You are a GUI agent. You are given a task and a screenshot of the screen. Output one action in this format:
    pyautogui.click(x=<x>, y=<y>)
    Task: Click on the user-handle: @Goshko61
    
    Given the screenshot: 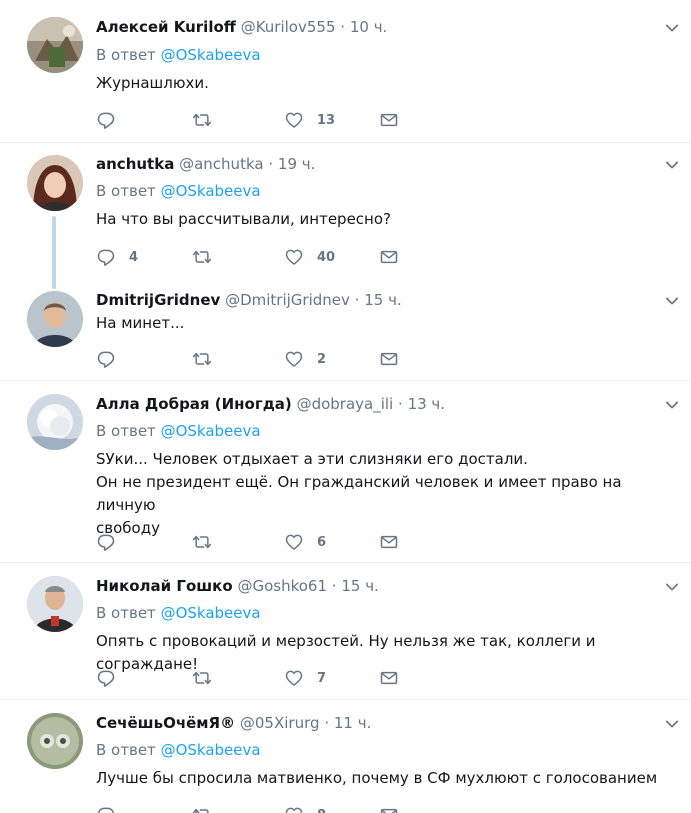 What is the action you would take?
    pyautogui.click(x=282, y=586)
    